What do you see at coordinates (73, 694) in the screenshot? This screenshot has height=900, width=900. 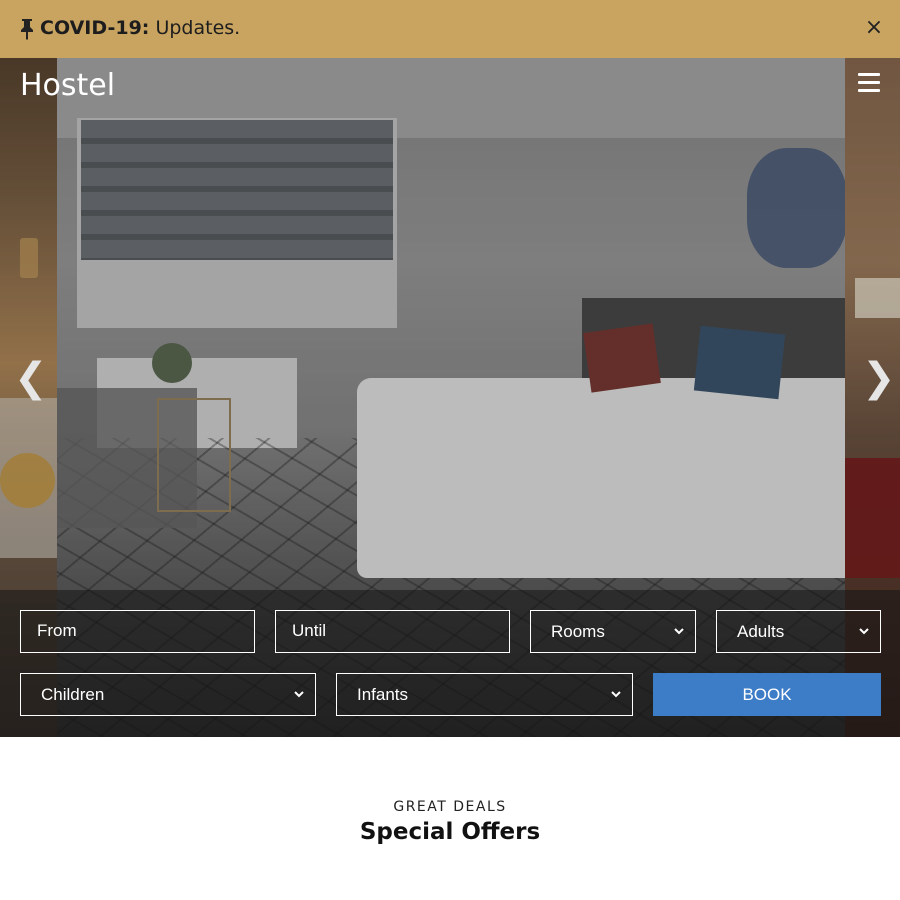 I see `children-select-value: Children` at bounding box center [73, 694].